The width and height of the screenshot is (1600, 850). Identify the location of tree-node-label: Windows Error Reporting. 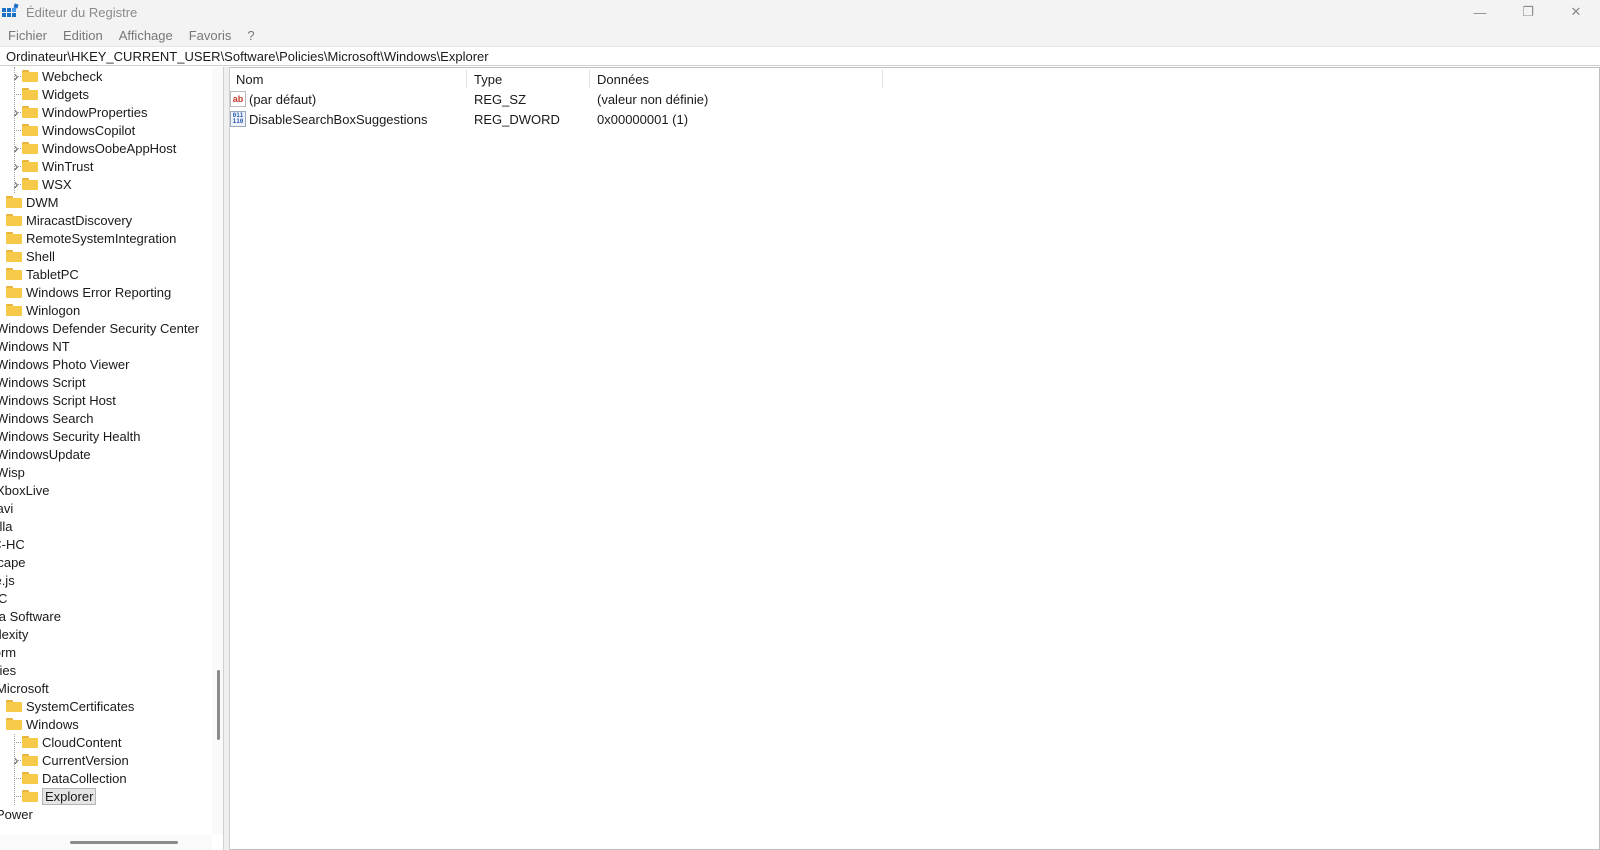
(99, 292).